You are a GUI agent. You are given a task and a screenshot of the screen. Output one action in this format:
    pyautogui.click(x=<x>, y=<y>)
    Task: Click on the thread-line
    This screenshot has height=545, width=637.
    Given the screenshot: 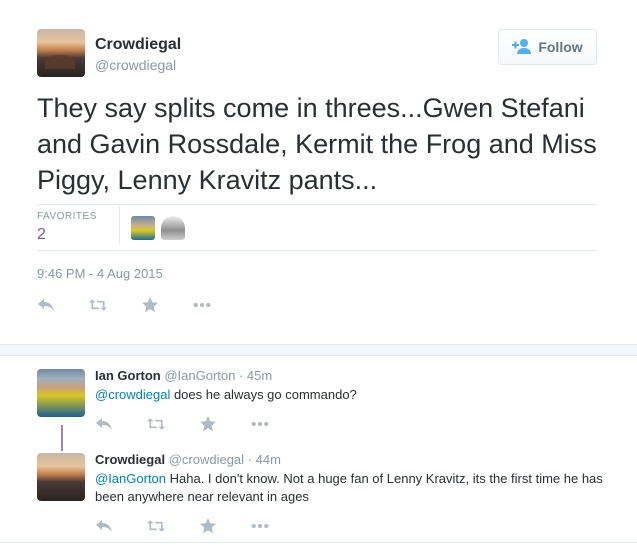 What is the action you would take?
    pyautogui.click(x=62, y=438)
    